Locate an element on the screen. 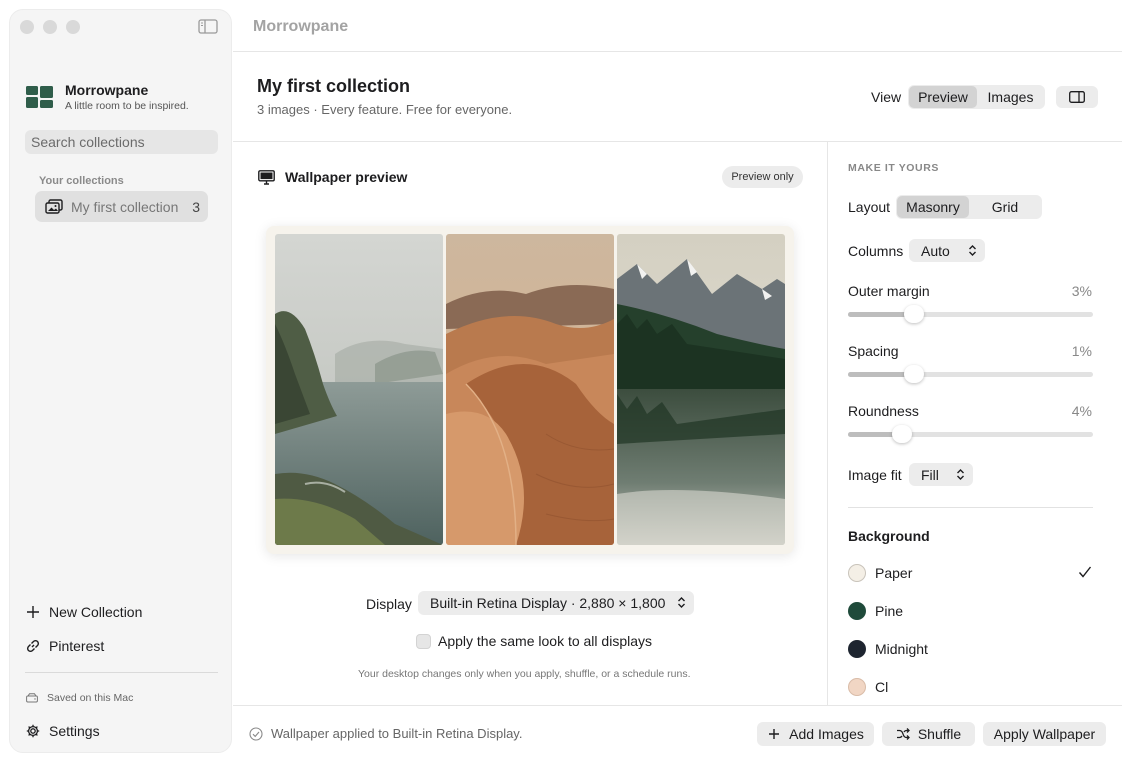 This screenshot has width=1122, height=762. paper-swatch is located at coordinates (857, 573).